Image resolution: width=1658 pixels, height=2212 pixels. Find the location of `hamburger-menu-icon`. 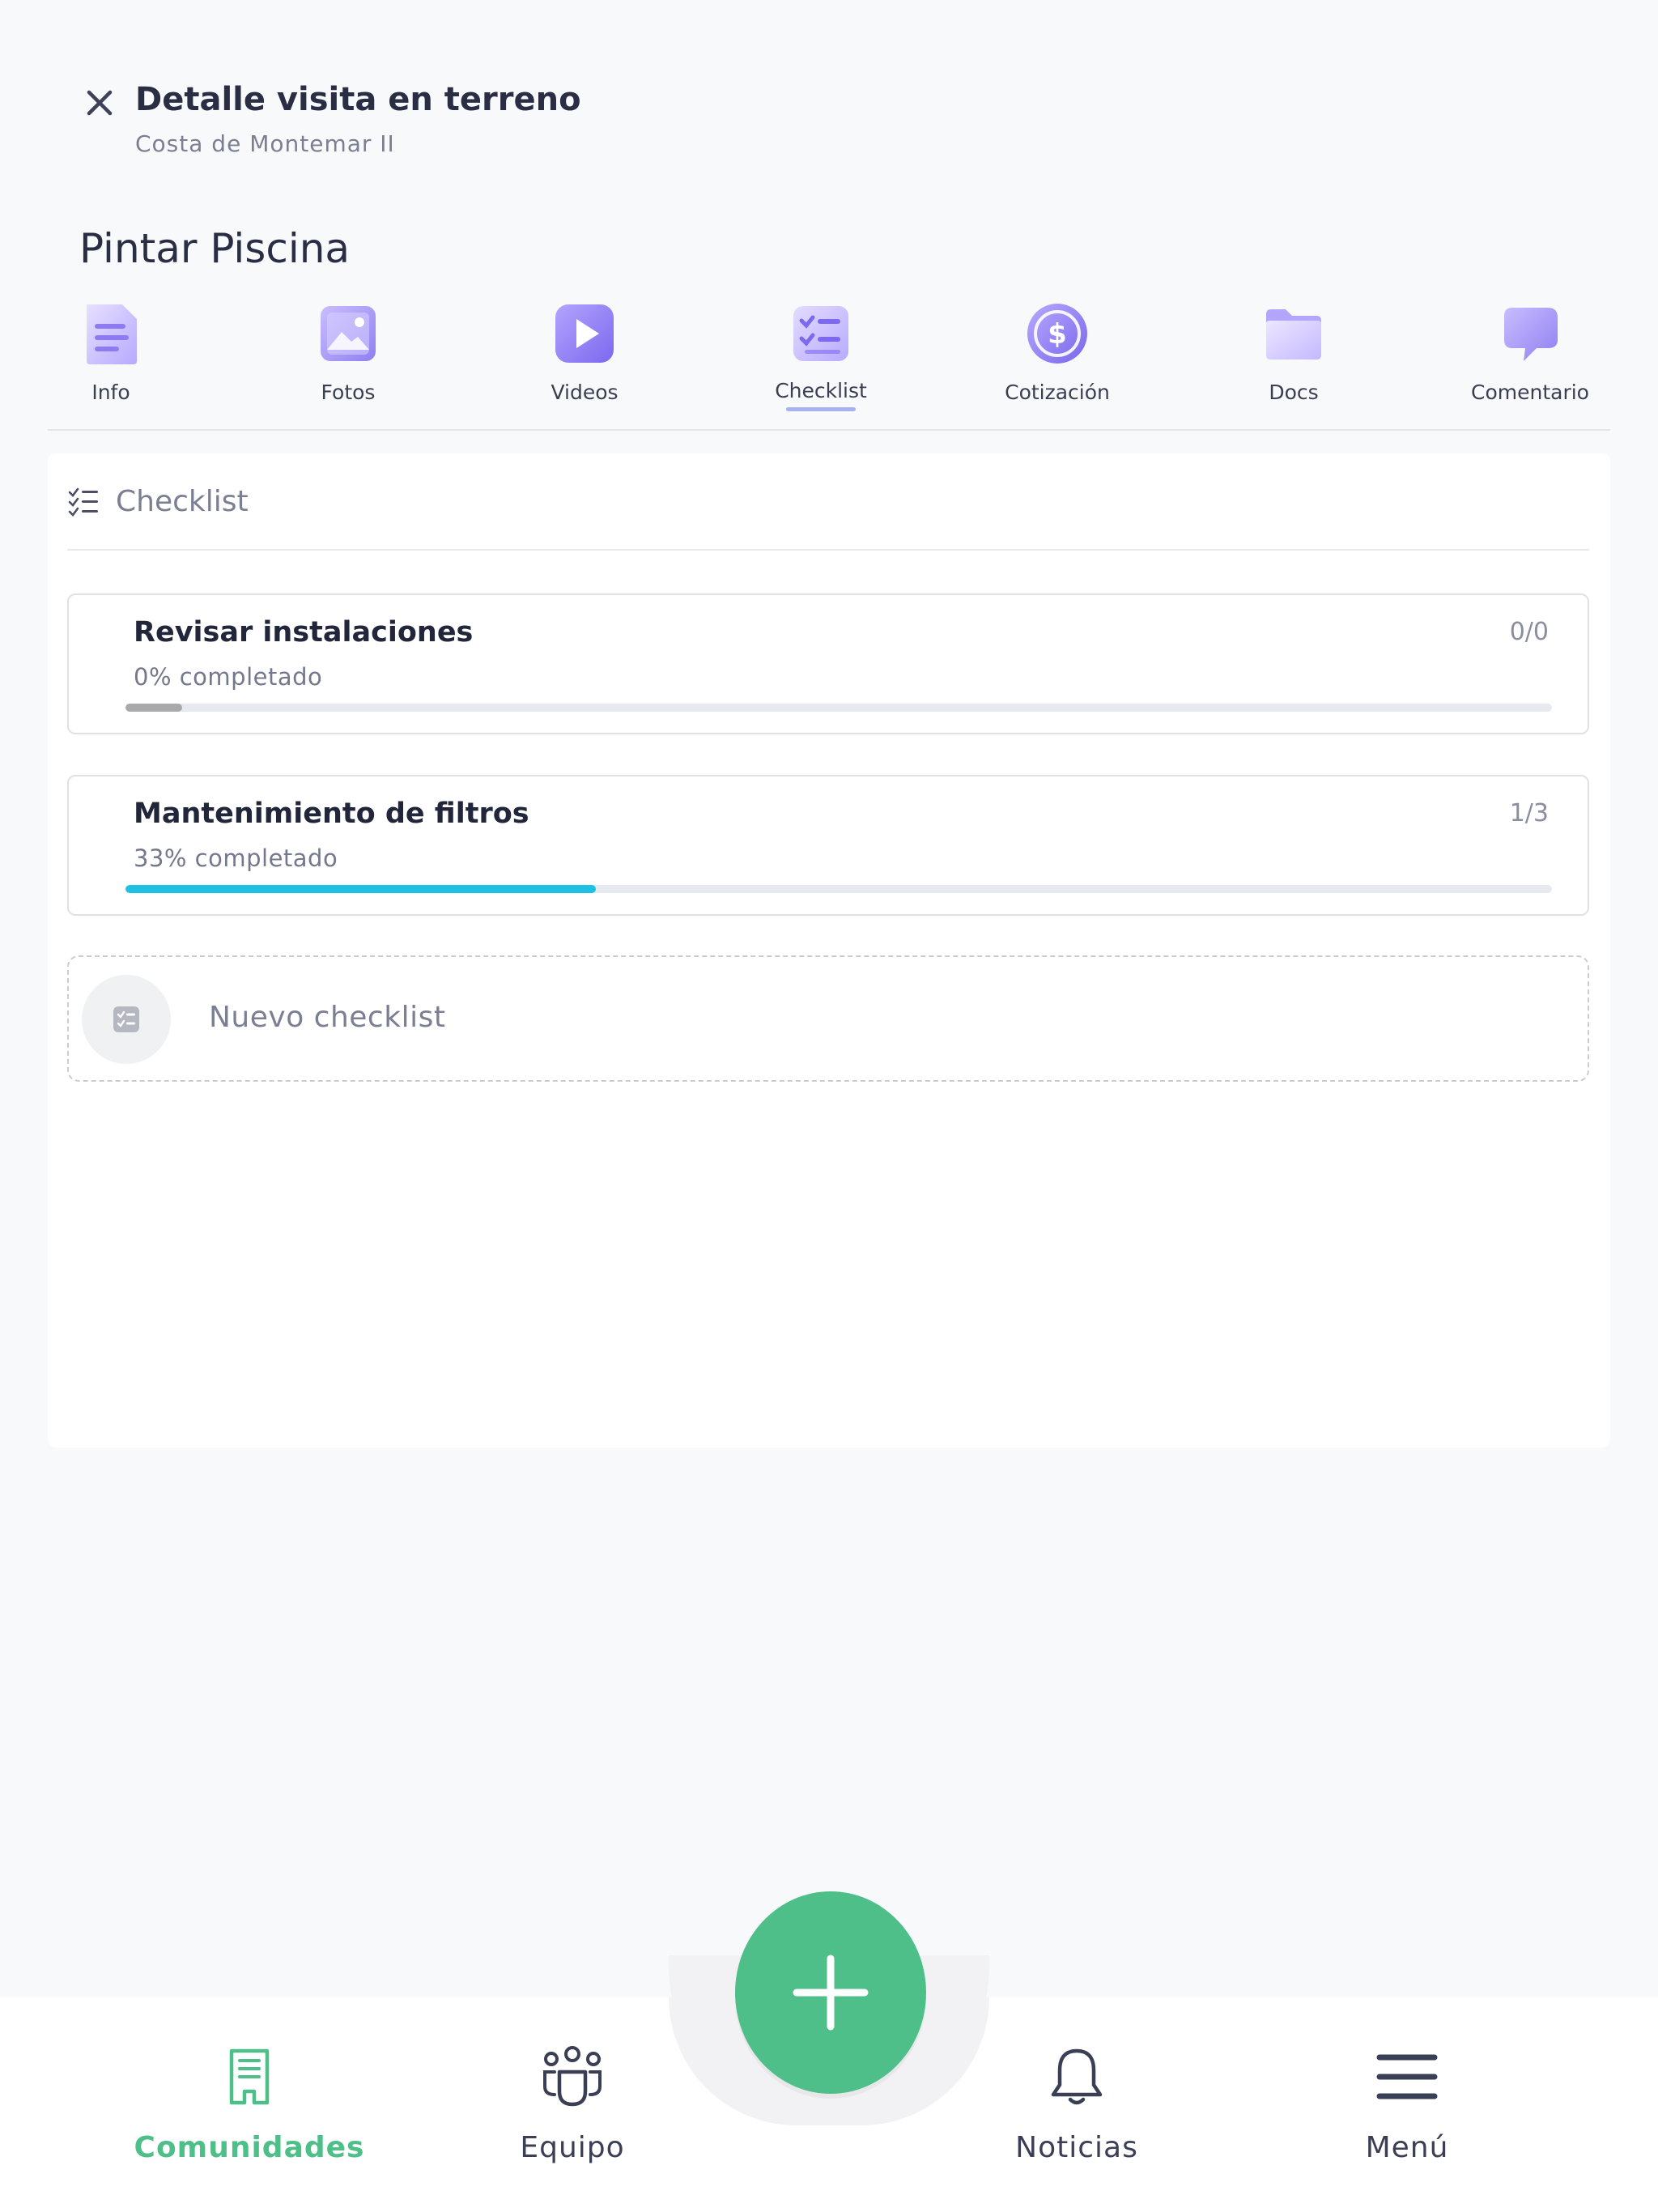

hamburger-menu-icon is located at coordinates (1407, 2077).